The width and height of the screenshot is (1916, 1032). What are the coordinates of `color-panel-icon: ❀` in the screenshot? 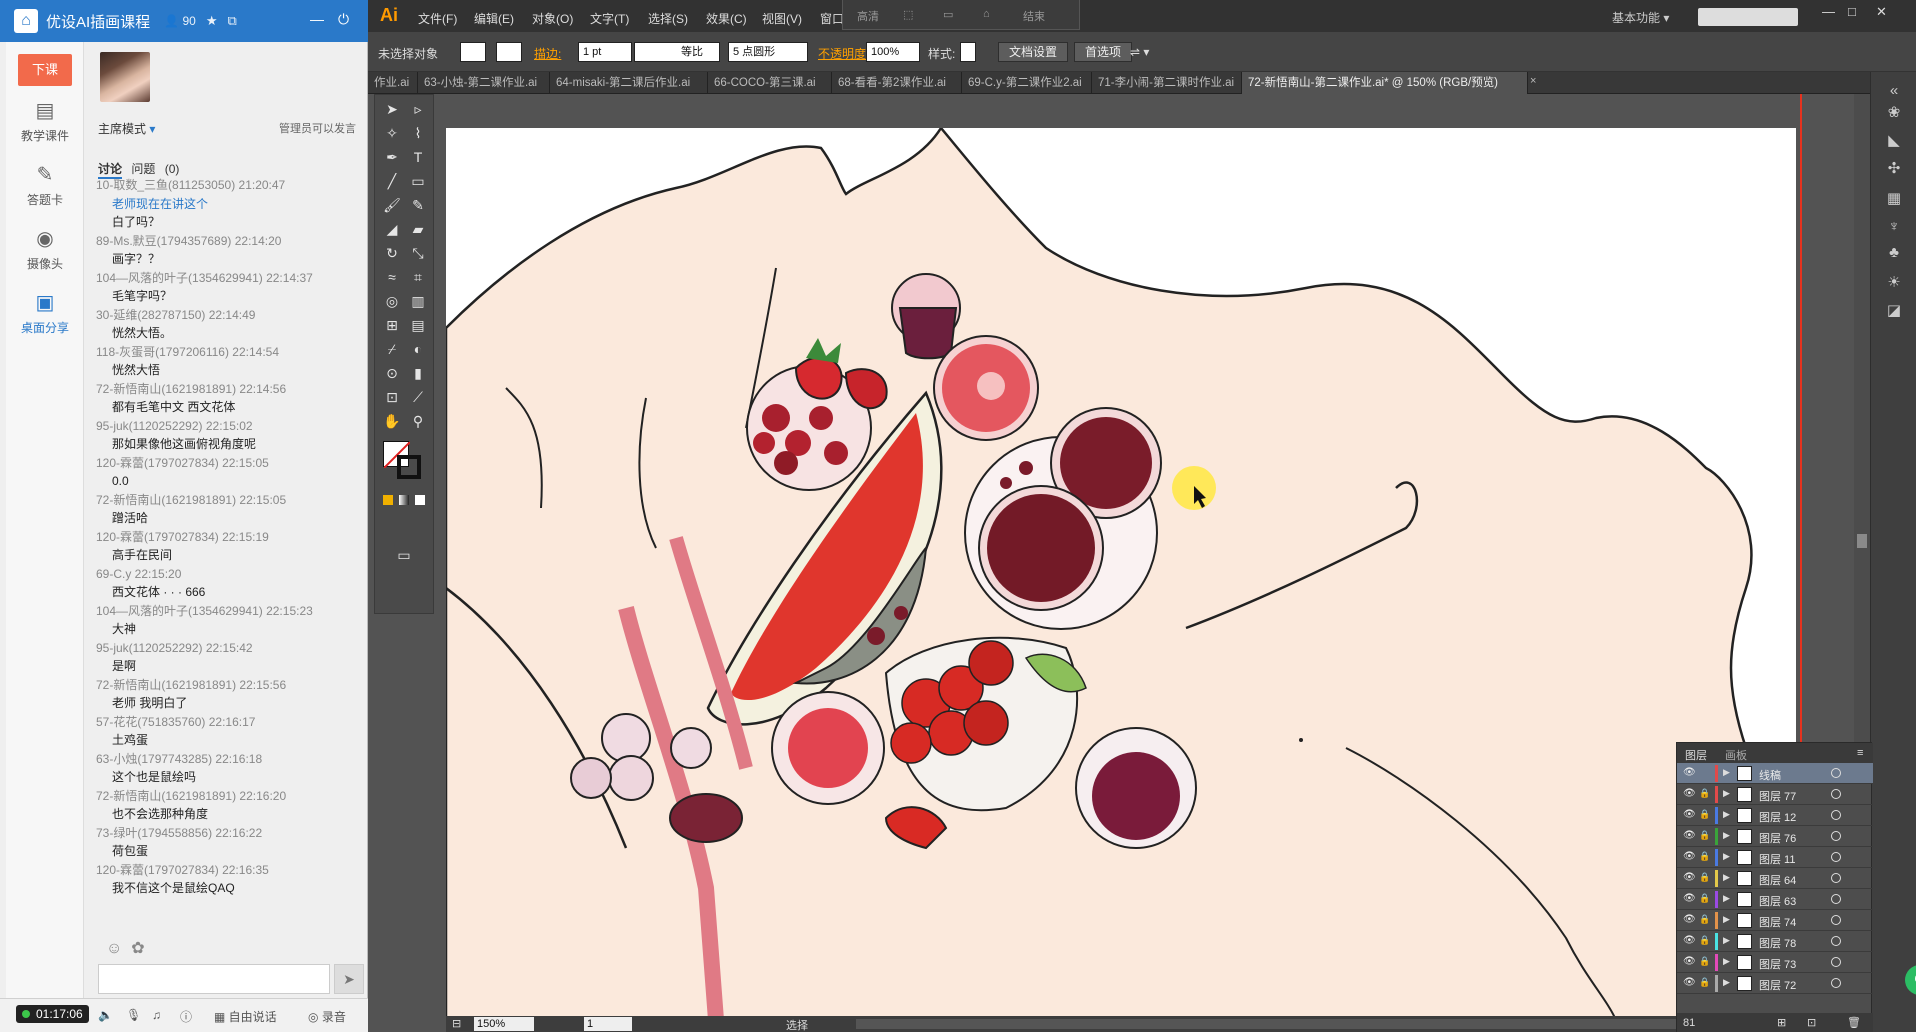 It's located at (1894, 113).